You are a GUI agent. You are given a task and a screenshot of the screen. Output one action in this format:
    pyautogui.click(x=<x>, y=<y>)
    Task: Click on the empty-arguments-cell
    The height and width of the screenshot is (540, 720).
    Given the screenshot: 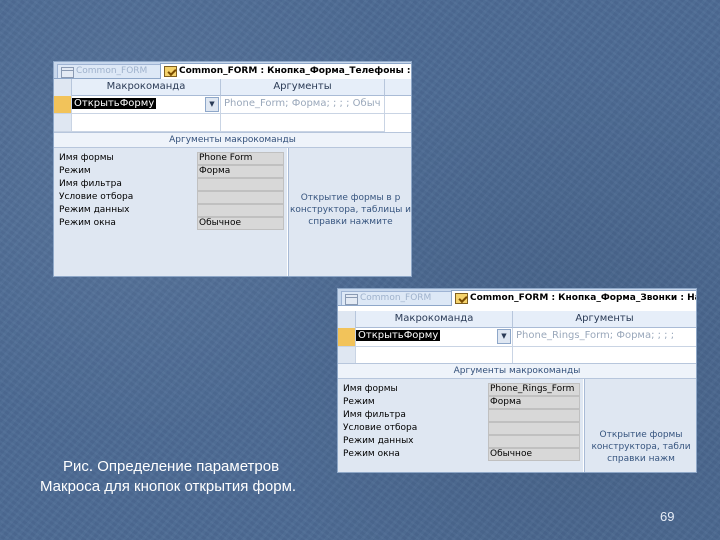 What is the action you would take?
    pyautogui.click(x=303, y=123)
    